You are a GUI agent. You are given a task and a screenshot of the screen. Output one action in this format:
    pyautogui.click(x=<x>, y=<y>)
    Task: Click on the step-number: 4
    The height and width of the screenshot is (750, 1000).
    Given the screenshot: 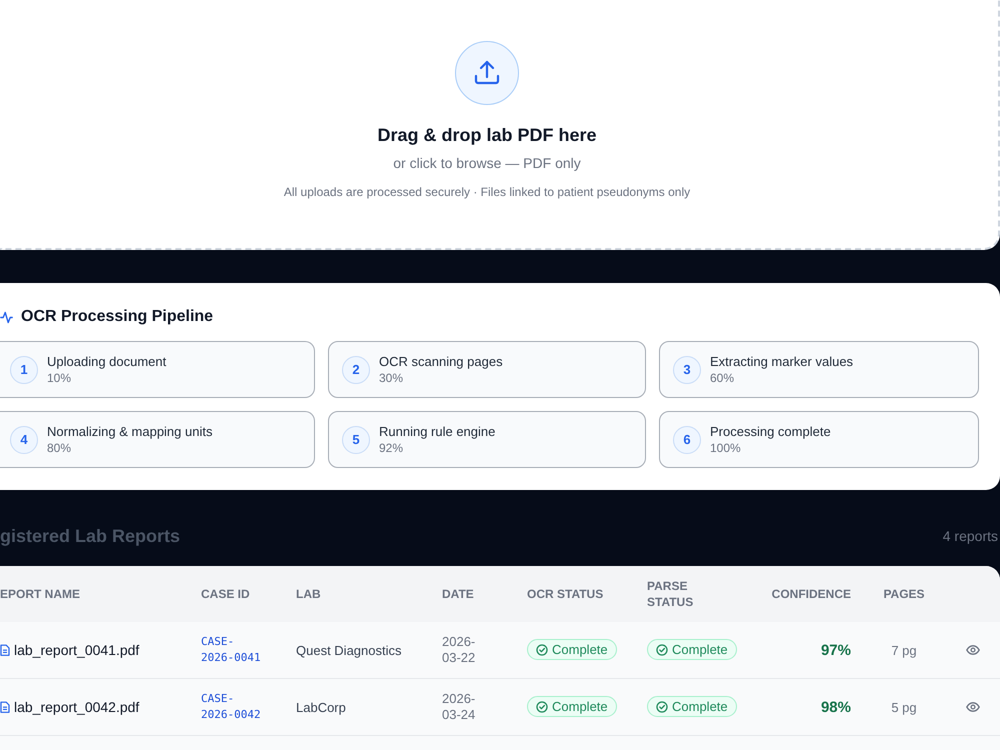 What is the action you would take?
    pyautogui.click(x=24, y=440)
    